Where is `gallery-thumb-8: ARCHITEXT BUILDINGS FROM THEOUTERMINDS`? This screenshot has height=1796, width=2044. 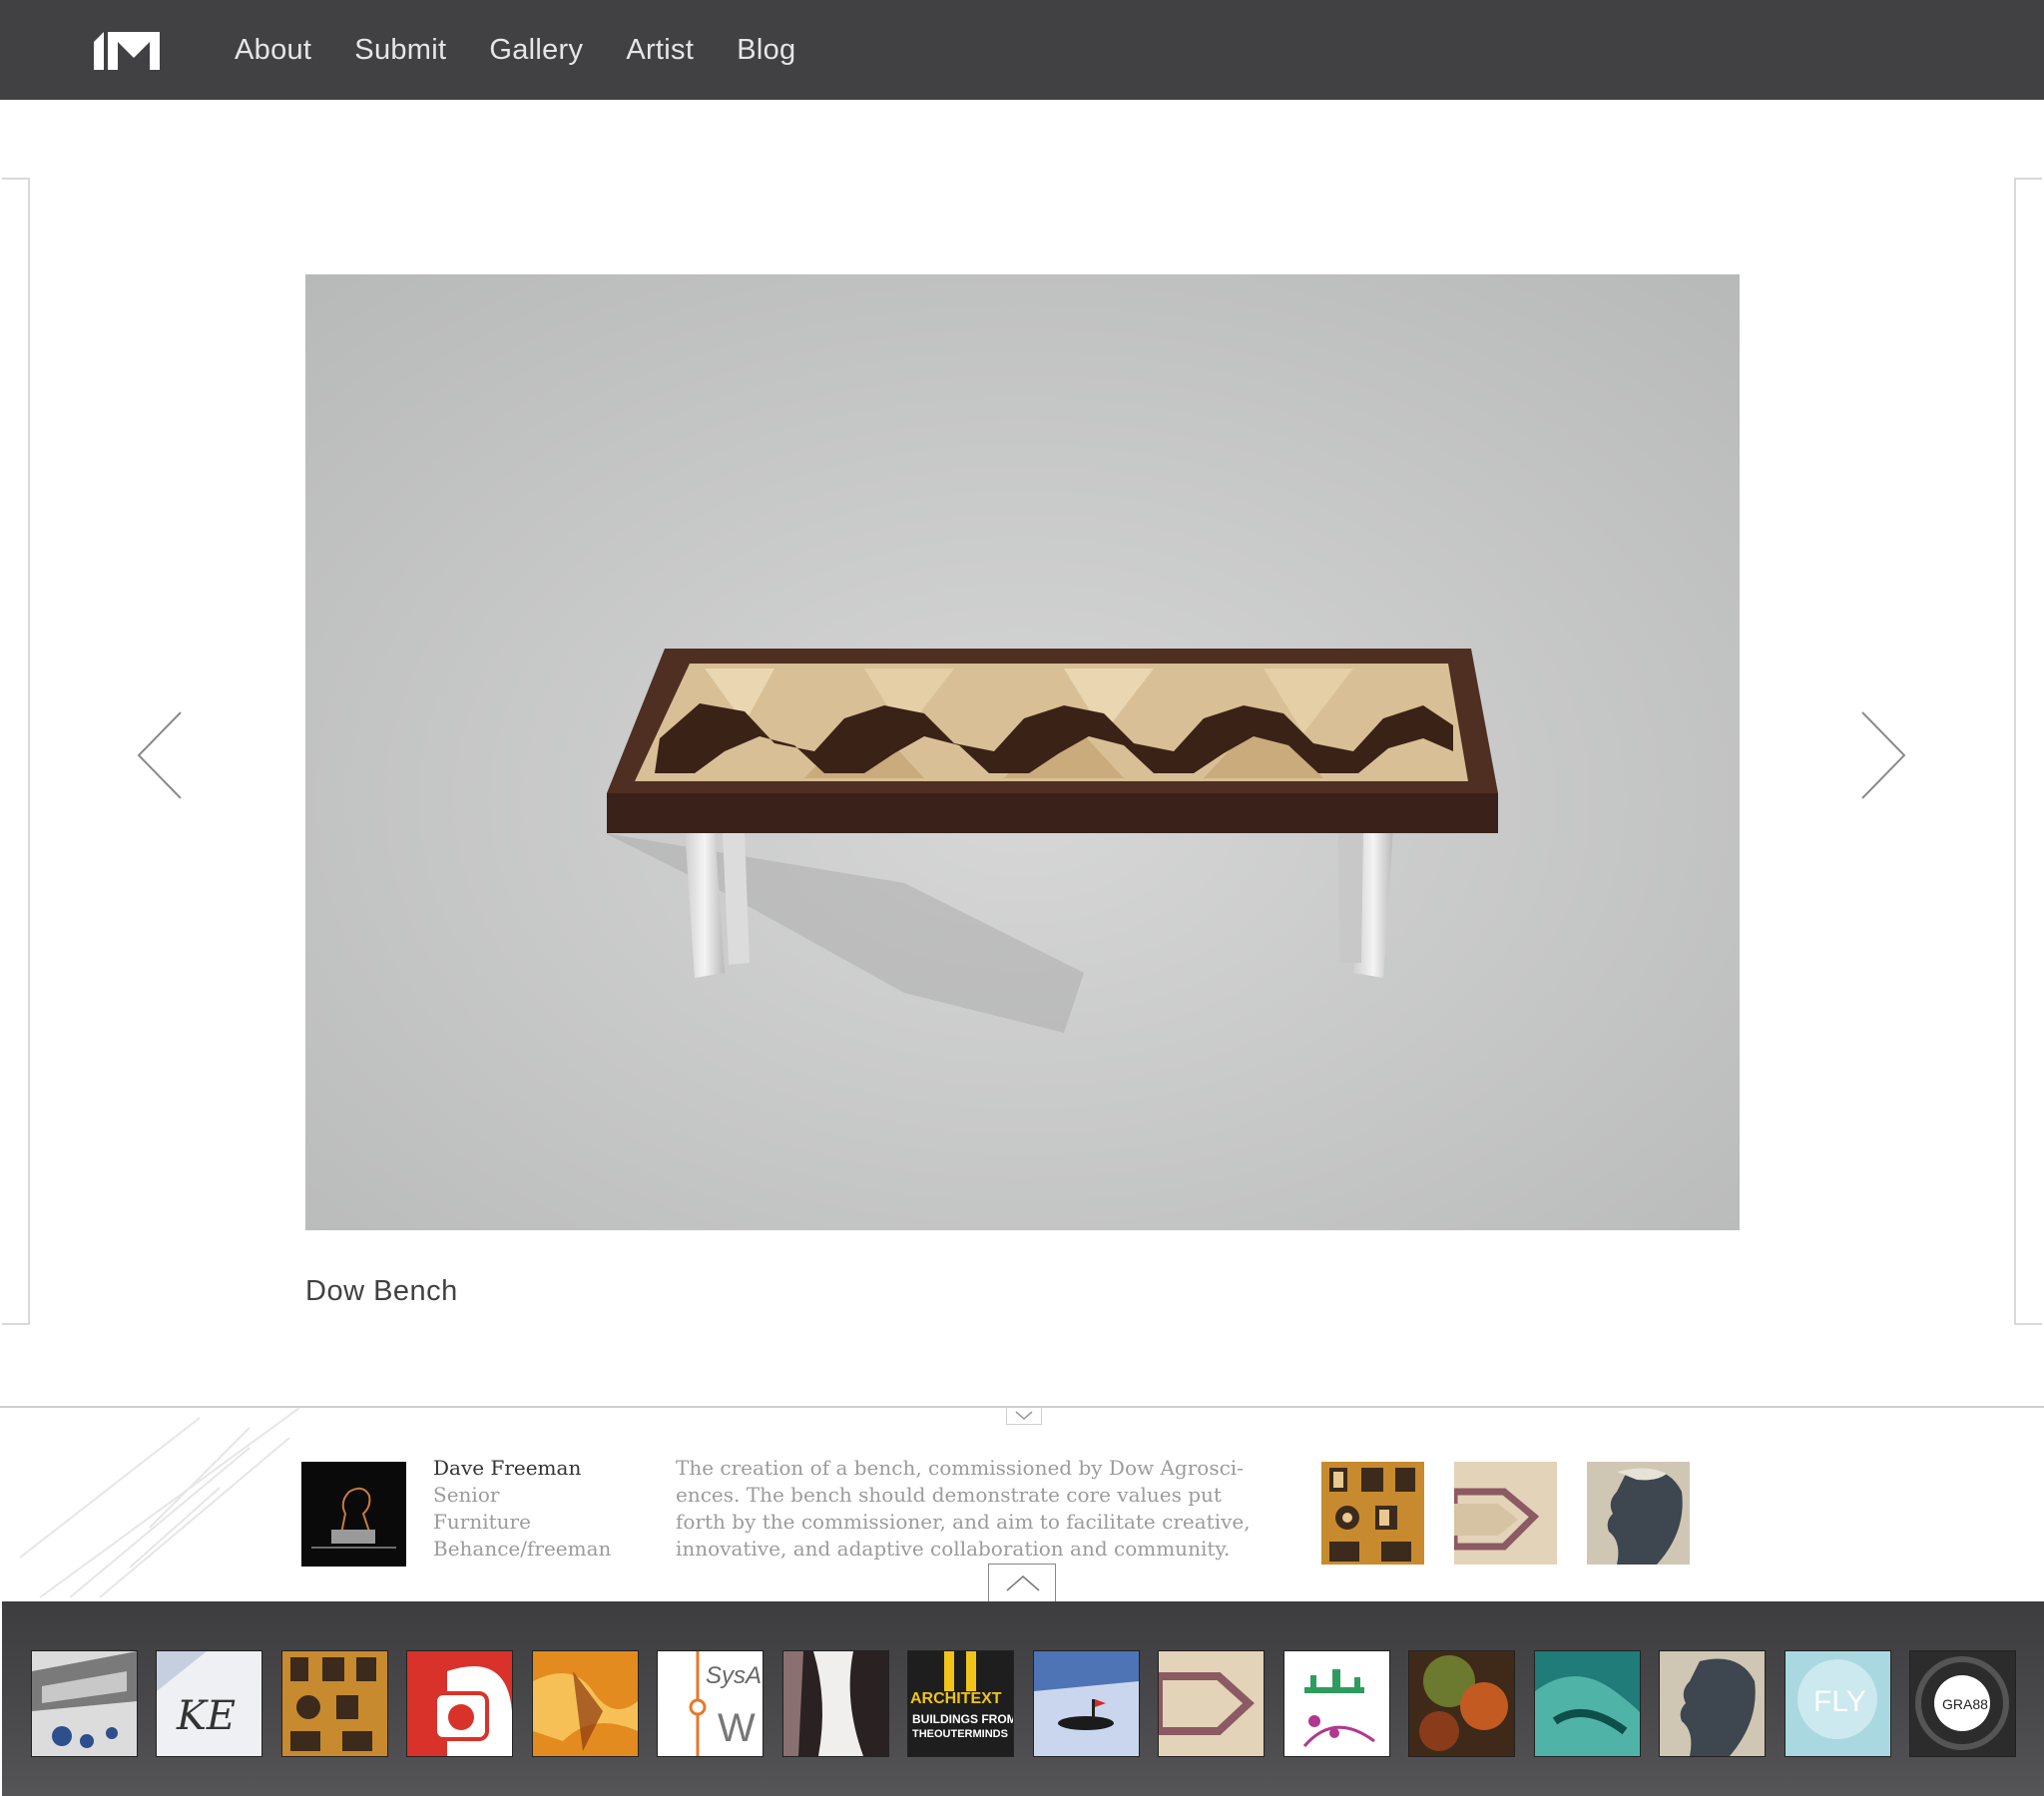 gallery-thumb-8: ARCHITEXT BUILDINGS FROM THEOUTERMINDS is located at coordinates (960, 1703).